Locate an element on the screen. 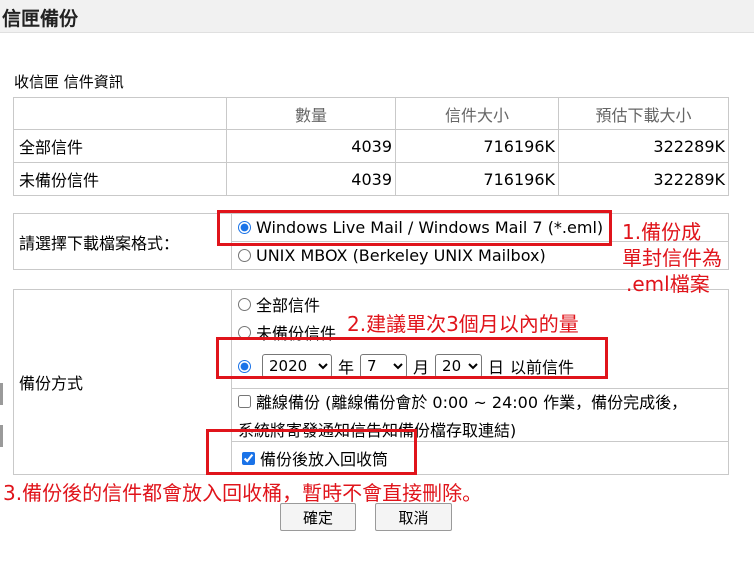  table-row: 未備份信件 4039 716196K 322289K is located at coordinates (371, 179).